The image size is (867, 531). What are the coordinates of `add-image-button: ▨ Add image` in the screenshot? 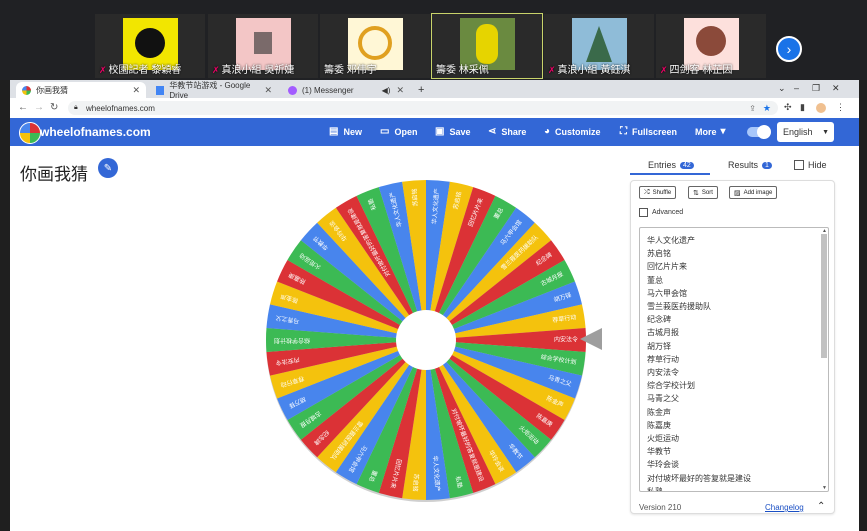 It's located at (753, 192).